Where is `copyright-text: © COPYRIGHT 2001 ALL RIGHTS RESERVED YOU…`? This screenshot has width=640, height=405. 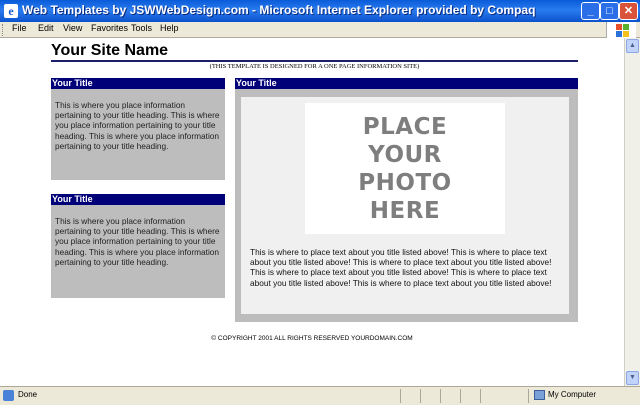
copyright-text: © COPYRIGHT 2001 ALL RIGHTS RESERVED YOU… is located at coordinates (312, 338).